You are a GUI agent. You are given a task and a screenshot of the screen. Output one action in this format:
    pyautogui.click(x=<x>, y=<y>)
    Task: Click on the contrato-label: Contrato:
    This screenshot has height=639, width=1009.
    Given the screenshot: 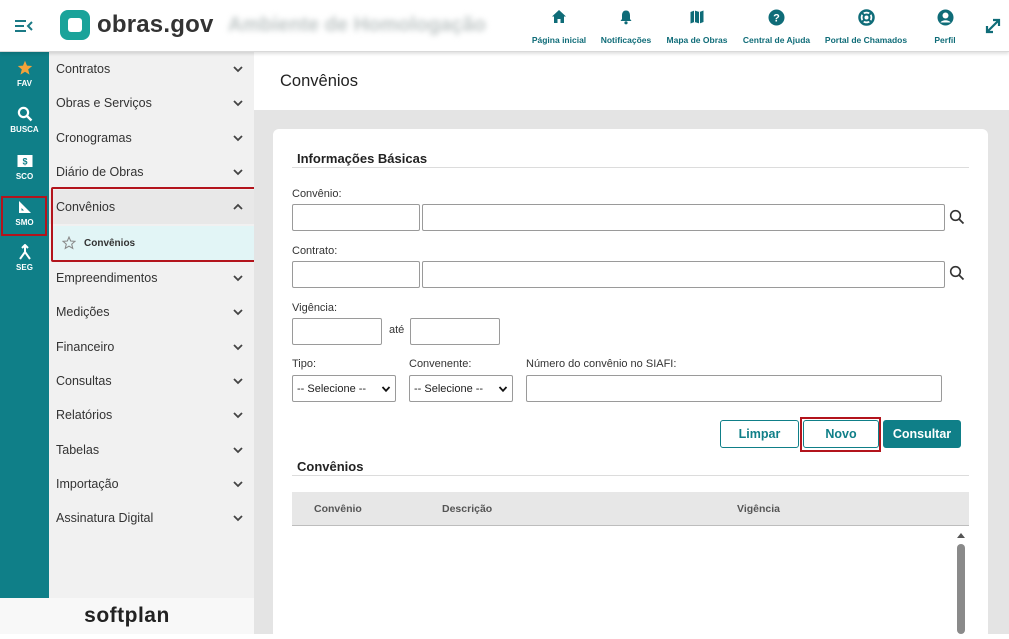 What is the action you would take?
    pyautogui.click(x=315, y=251)
    